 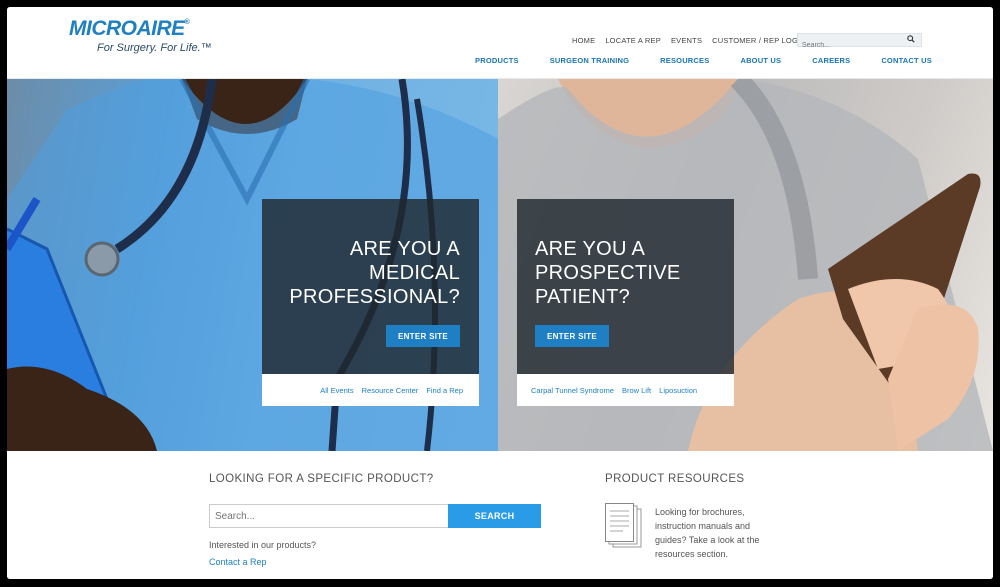 I want to click on link-liposuction: Liposuction, so click(x=678, y=390).